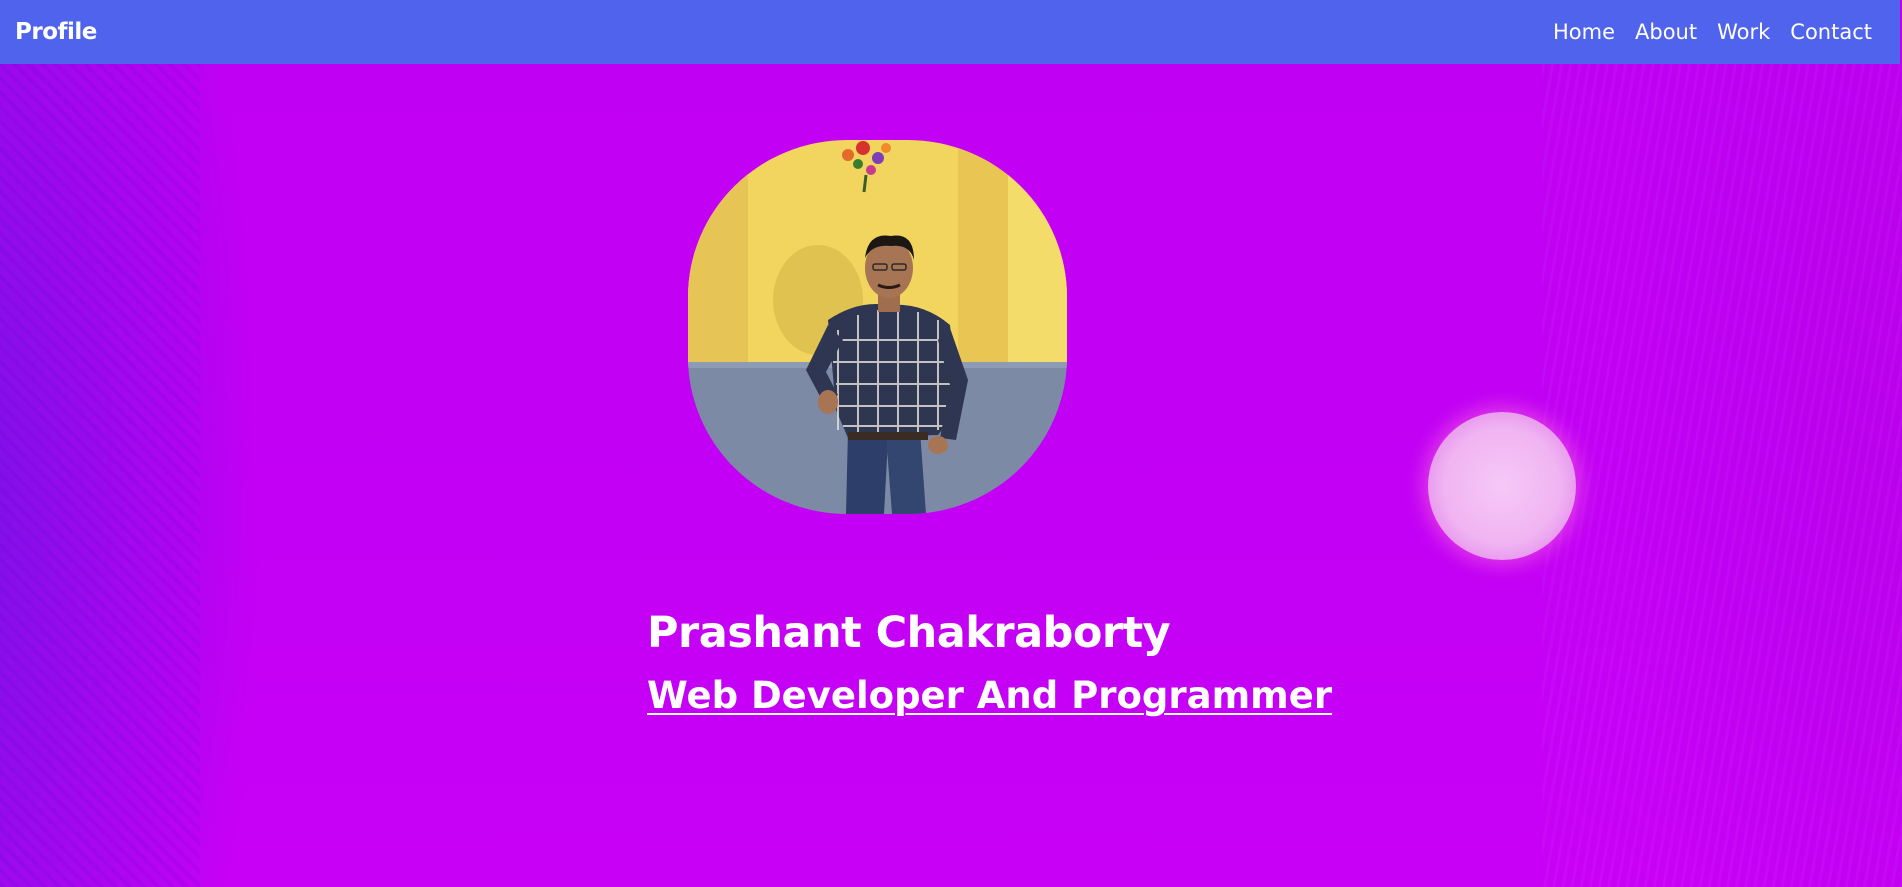 Image resolution: width=1902 pixels, height=887 pixels. Describe the element at coordinates (1502, 486) in the screenshot. I see `decorative-bubble` at that location.